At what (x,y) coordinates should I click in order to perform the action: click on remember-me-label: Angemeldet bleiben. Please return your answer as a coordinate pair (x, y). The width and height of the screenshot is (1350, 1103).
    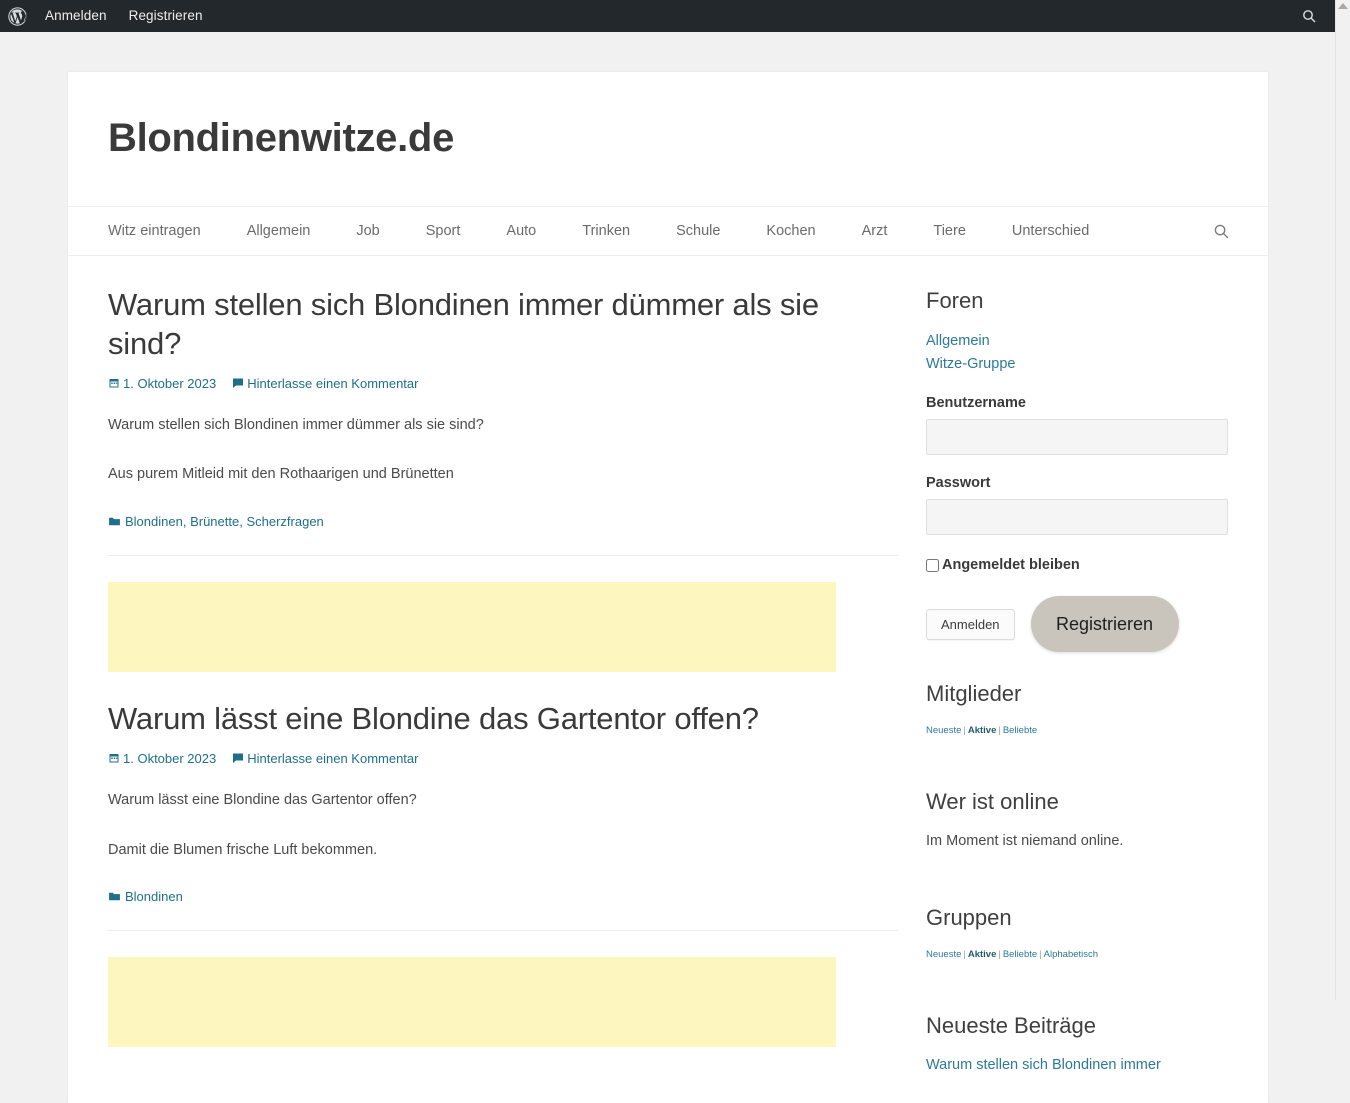
    Looking at the image, I should click on (1011, 565).